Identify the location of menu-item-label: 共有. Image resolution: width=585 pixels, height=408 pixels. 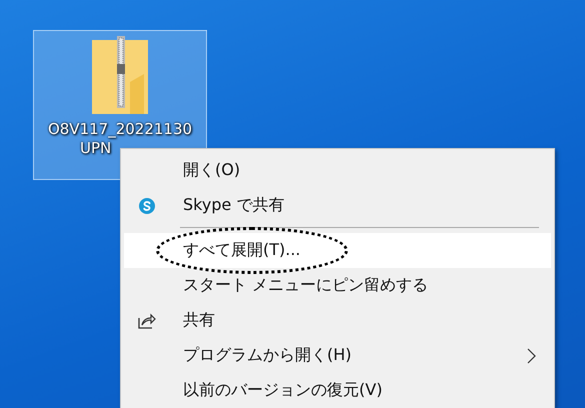
(199, 320).